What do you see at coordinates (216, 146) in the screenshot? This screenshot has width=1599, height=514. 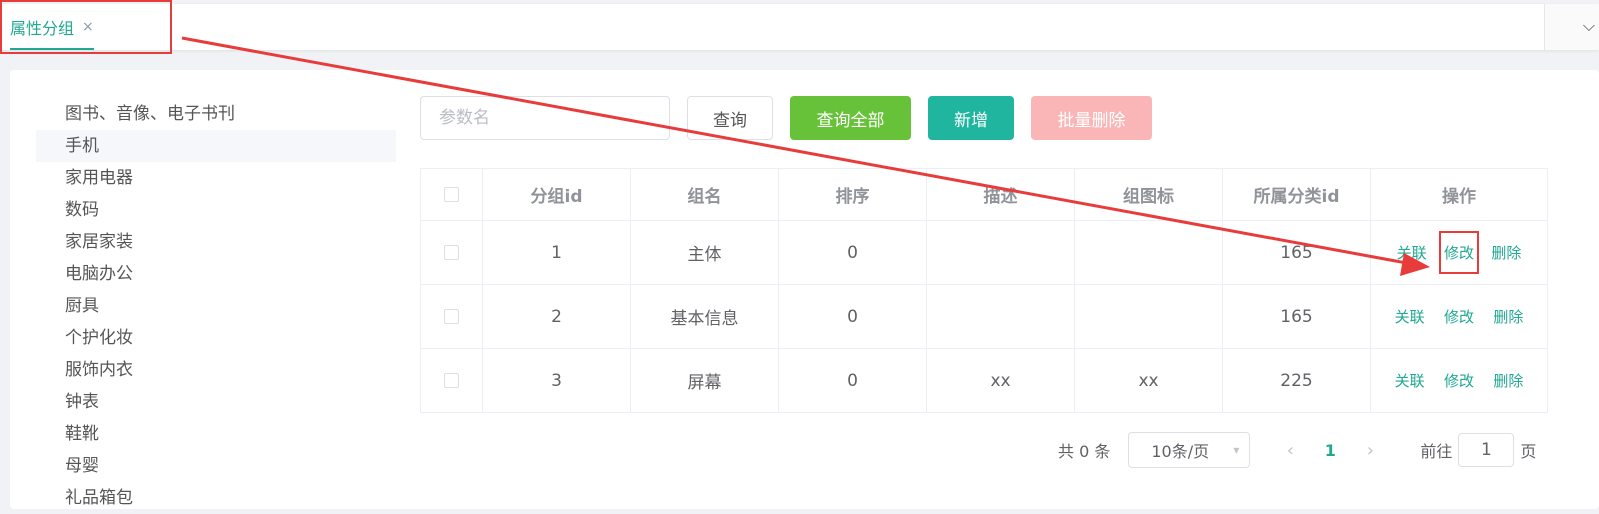 I see `tree-item-selected: 手机` at bounding box center [216, 146].